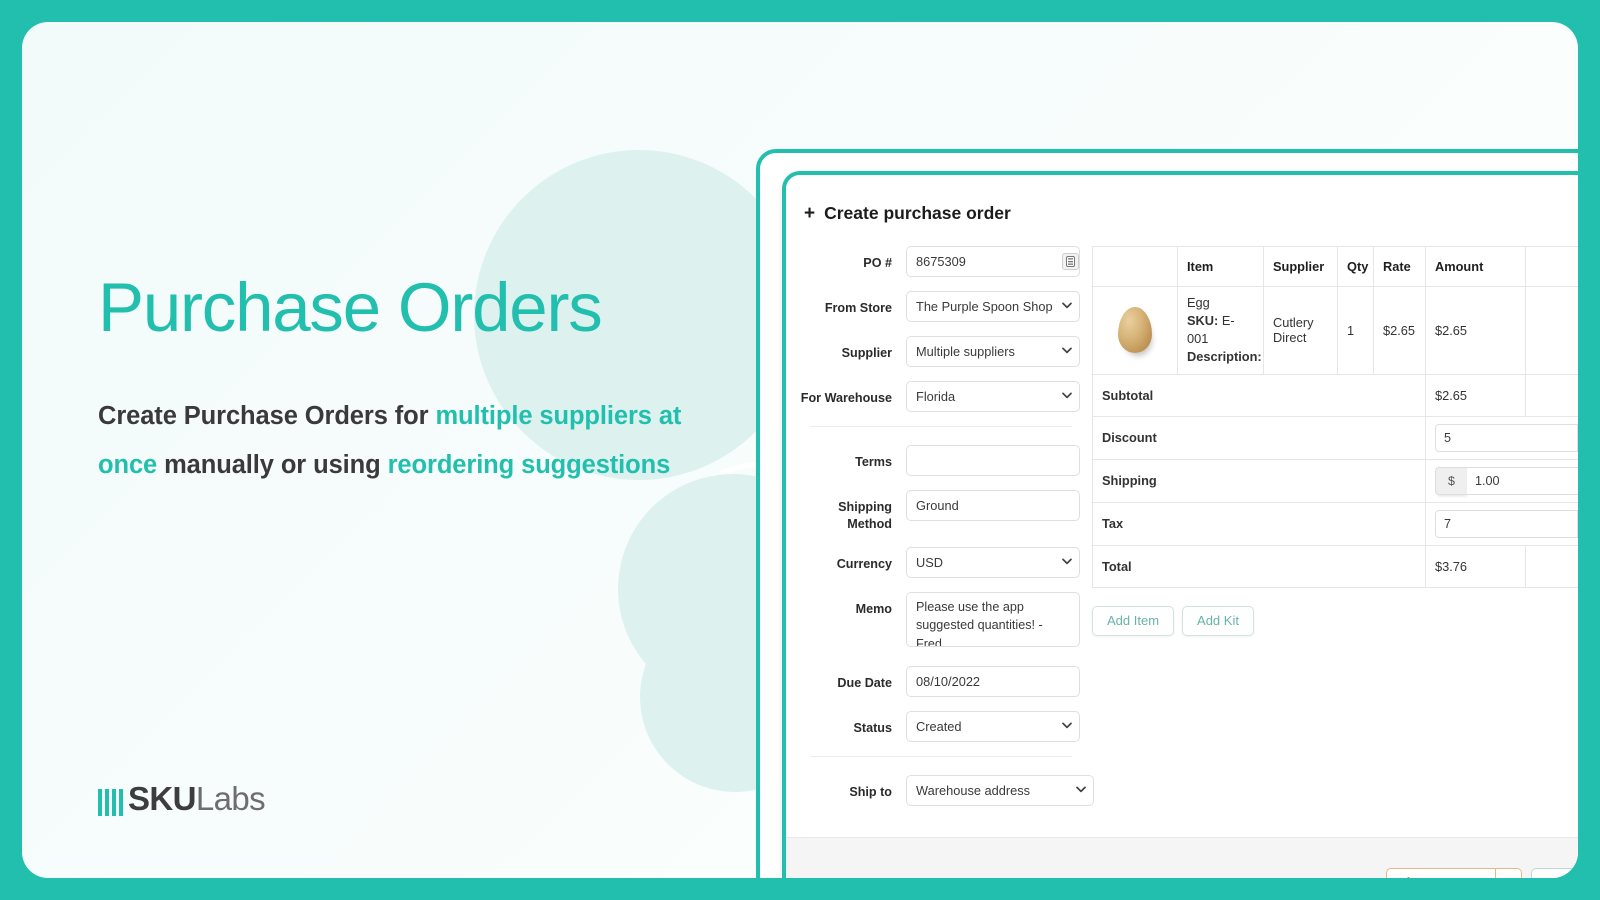  I want to click on cell-item-details: Egg SKU: E-001 Description:, so click(1220, 330).